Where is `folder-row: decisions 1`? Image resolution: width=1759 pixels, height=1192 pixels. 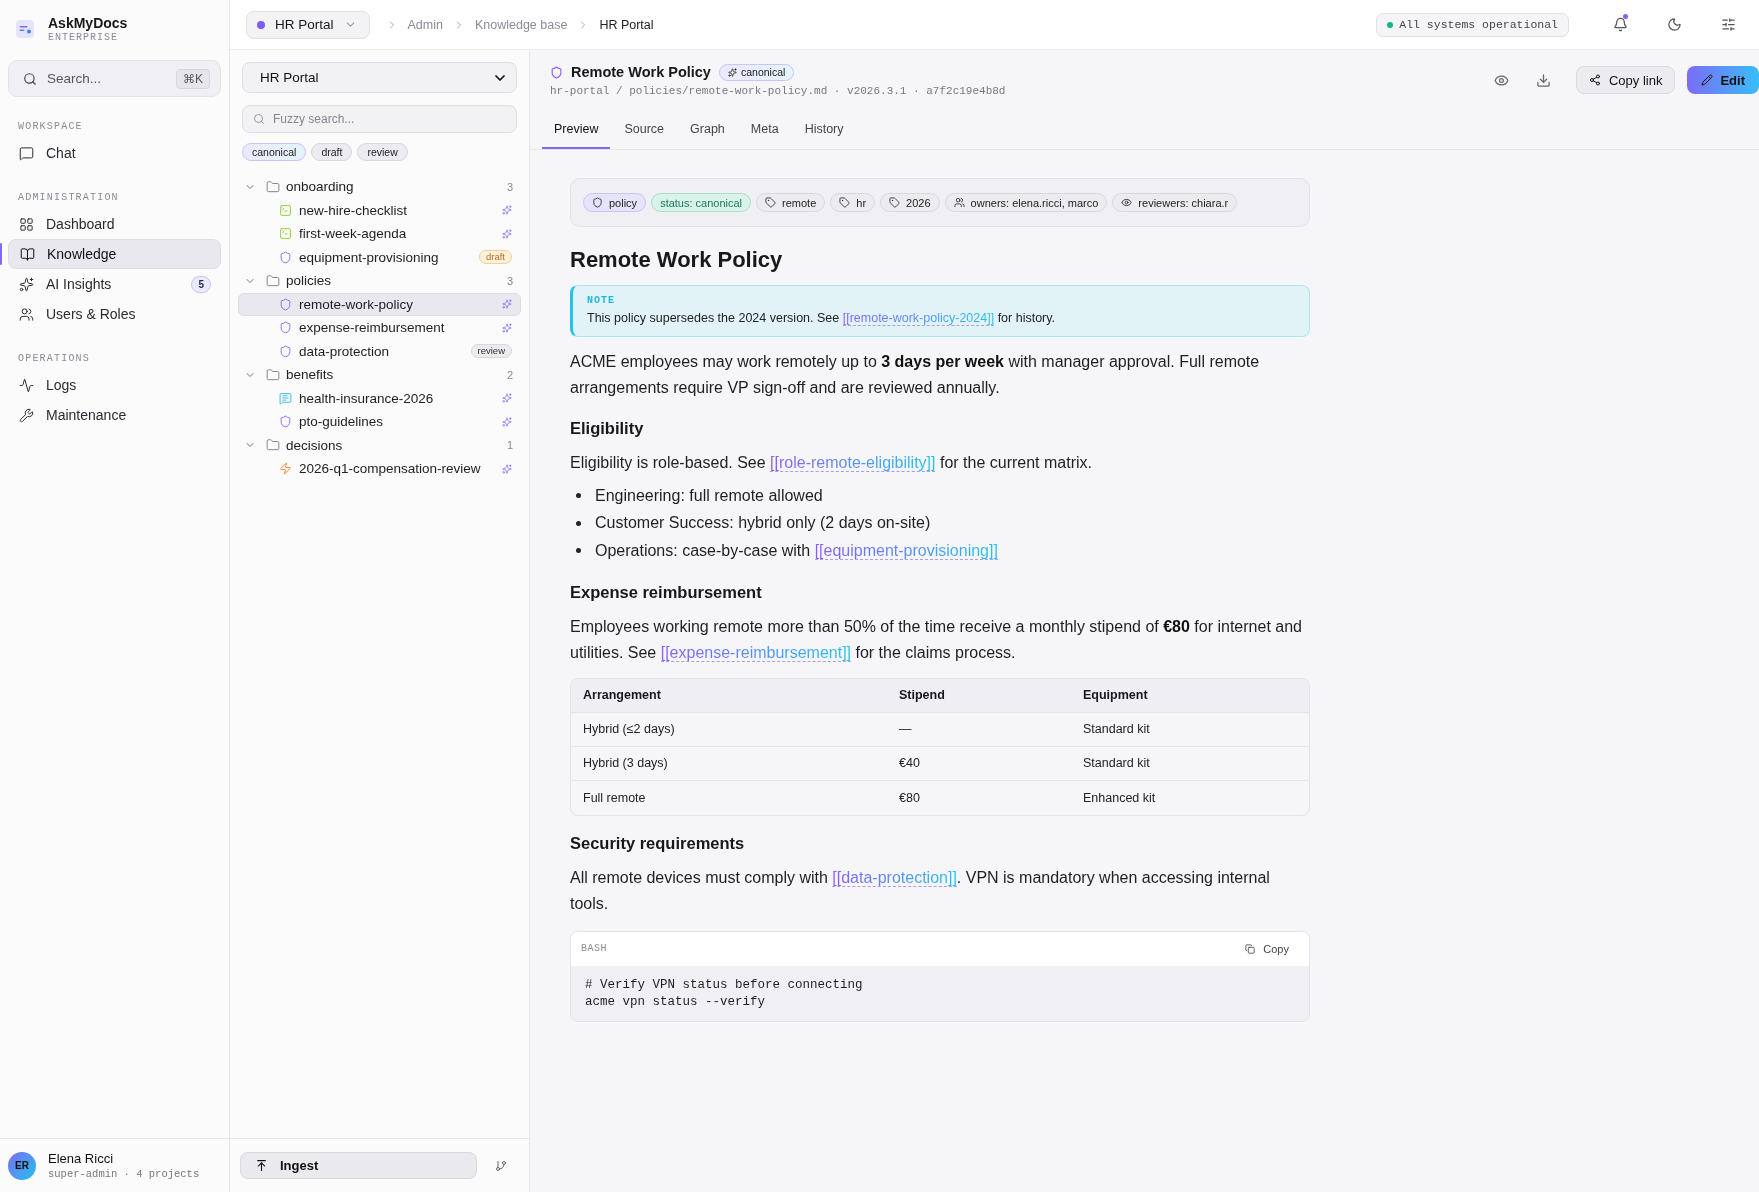 folder-row: decisions 1 is located at coordinates (379, 445).